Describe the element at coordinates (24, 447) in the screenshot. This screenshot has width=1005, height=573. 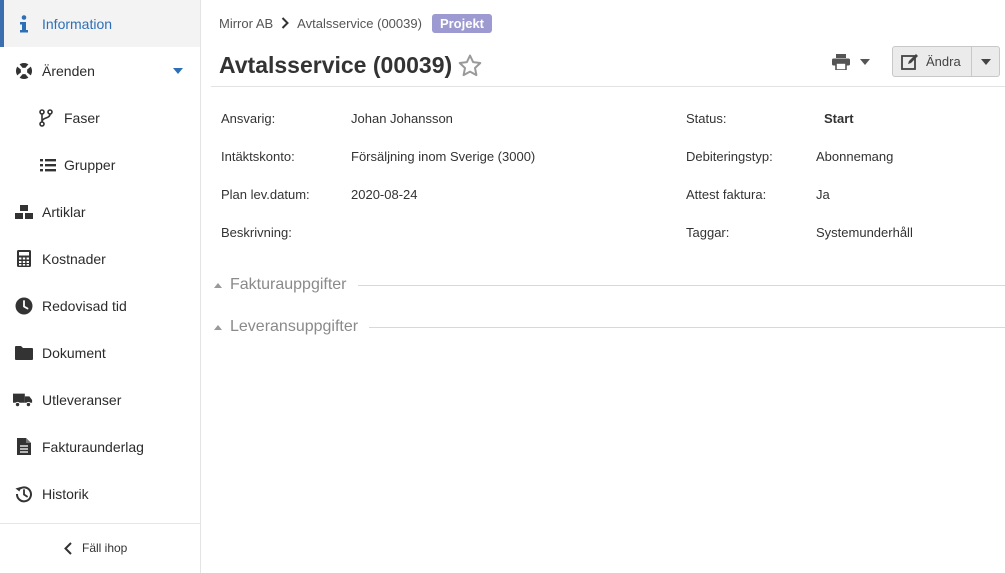
I see `document-icon` at that location.